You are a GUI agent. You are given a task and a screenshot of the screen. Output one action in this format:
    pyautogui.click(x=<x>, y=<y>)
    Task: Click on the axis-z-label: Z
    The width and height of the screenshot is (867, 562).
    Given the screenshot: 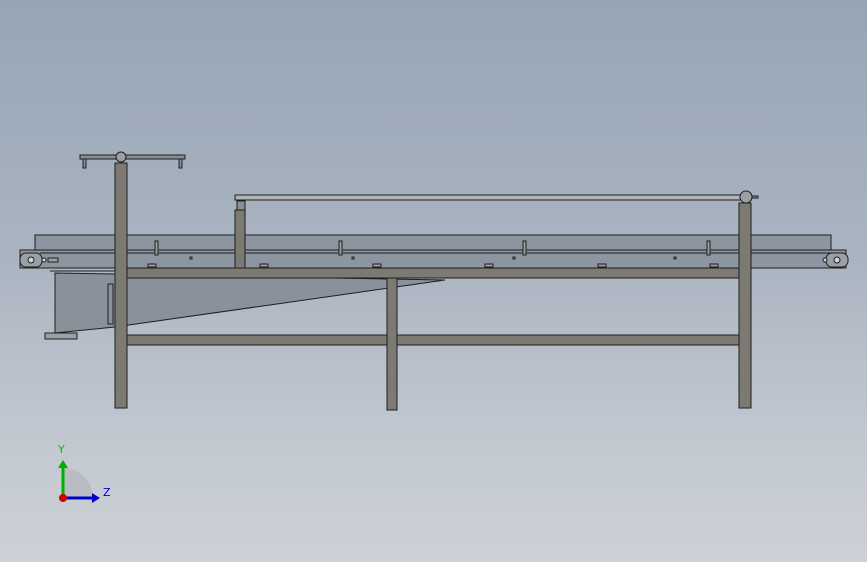 What is the action you would take?
    pyautogui.click(x=107, y=492)
    